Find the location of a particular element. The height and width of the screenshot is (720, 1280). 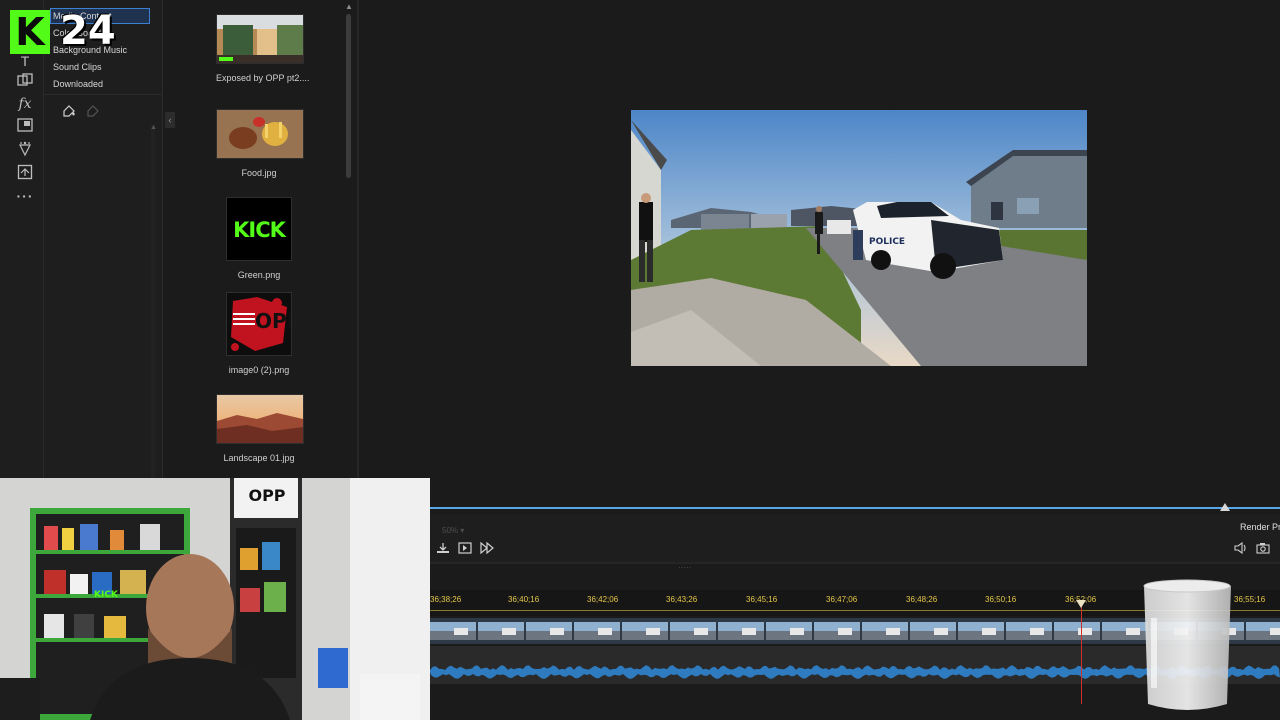

fast-forward-icon is located at coordinates (487, 549).